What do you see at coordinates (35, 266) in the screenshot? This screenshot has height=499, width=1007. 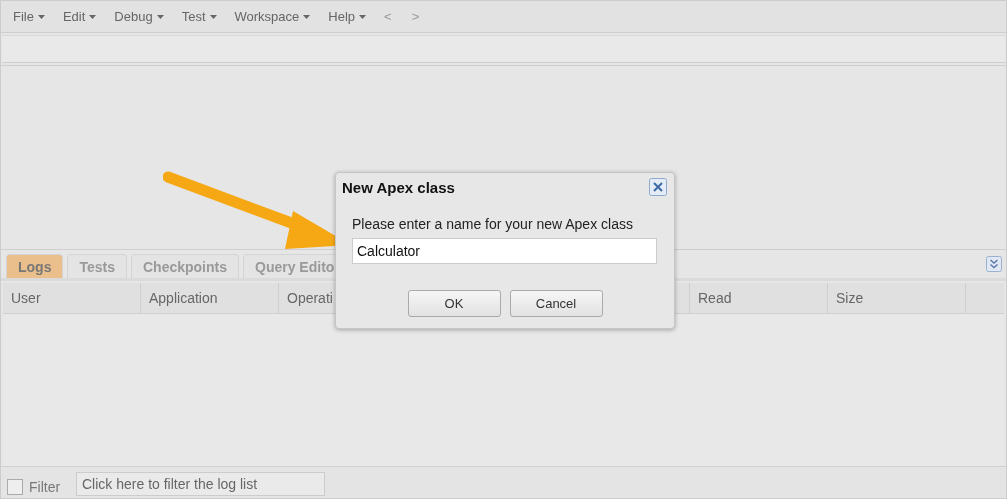 I see `tab: Logs` at bounding box center [35, 266].